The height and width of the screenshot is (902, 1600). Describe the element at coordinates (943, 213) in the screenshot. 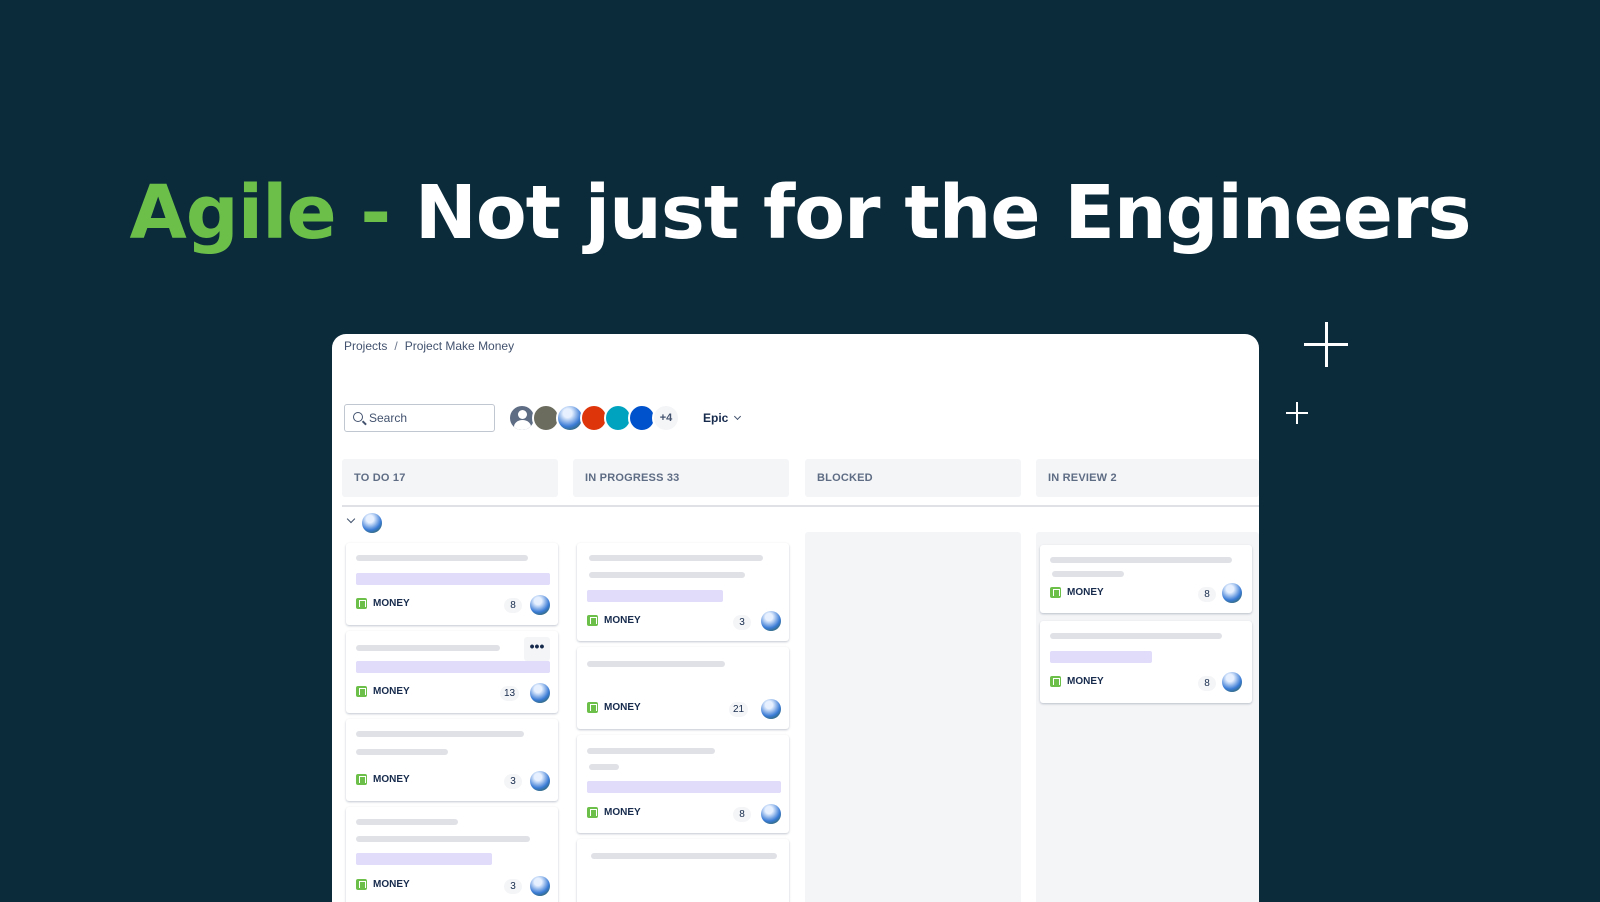

I see `headline-rest: Not just for the Engineers` at that location.